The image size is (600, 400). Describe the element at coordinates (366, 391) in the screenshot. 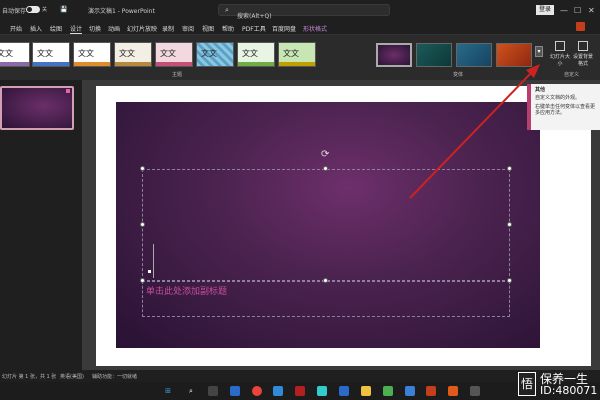

I see `file-explorer-icon` at that location.